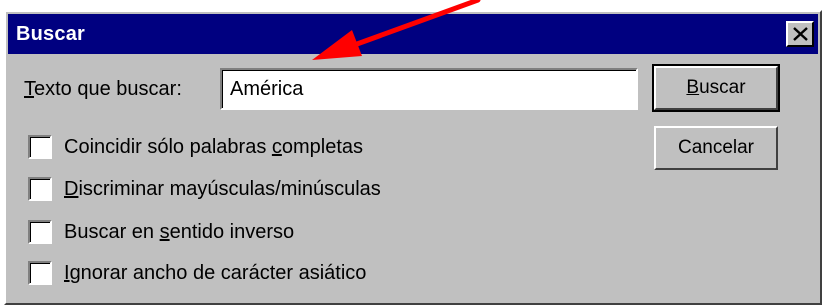 This screenshot has width=824, height=307. I want to click on annotation-arrow-icon, so click(396, 30).